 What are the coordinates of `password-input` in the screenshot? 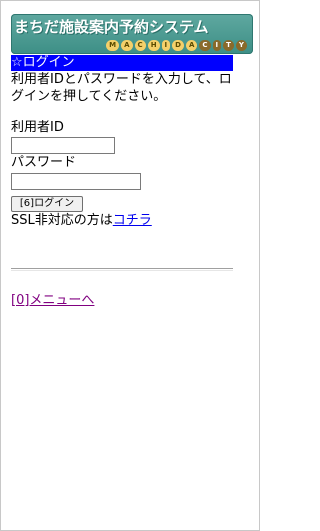 It's located at (76, 181).